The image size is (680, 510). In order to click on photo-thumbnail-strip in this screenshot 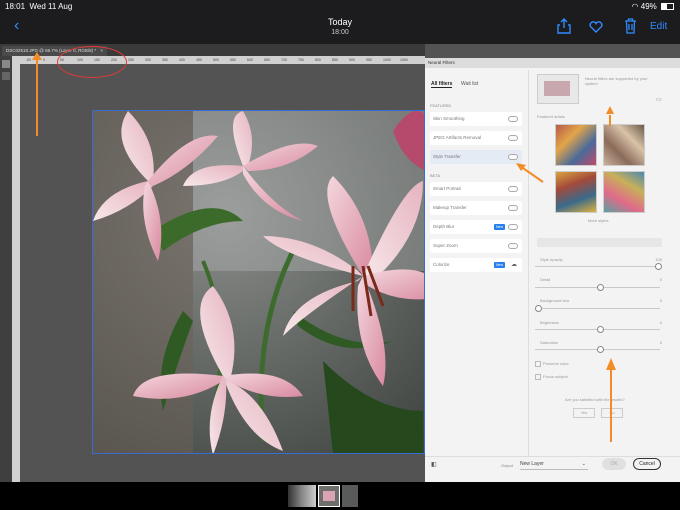, I will do `click(340, 496)`.